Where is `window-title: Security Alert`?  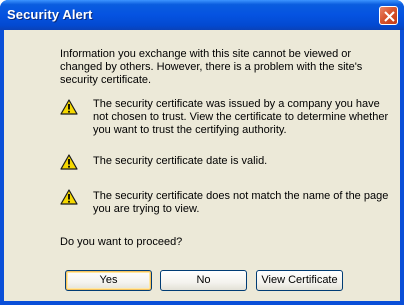
window-title: Security Alert is located at coordinates (50, 14).